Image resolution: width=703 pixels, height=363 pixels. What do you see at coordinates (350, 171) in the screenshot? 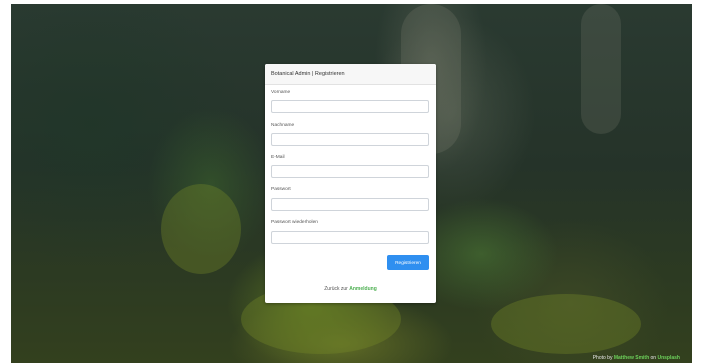
I see `email-input` at bounding box center [350, 171].